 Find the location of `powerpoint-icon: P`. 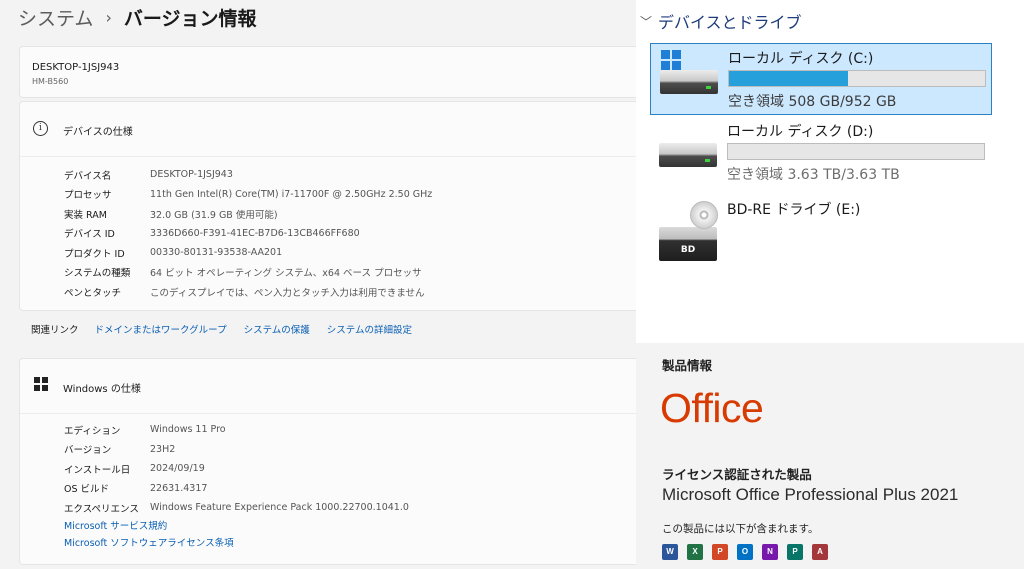

powerpoint-icon: P is located at coordinates (720, 552).